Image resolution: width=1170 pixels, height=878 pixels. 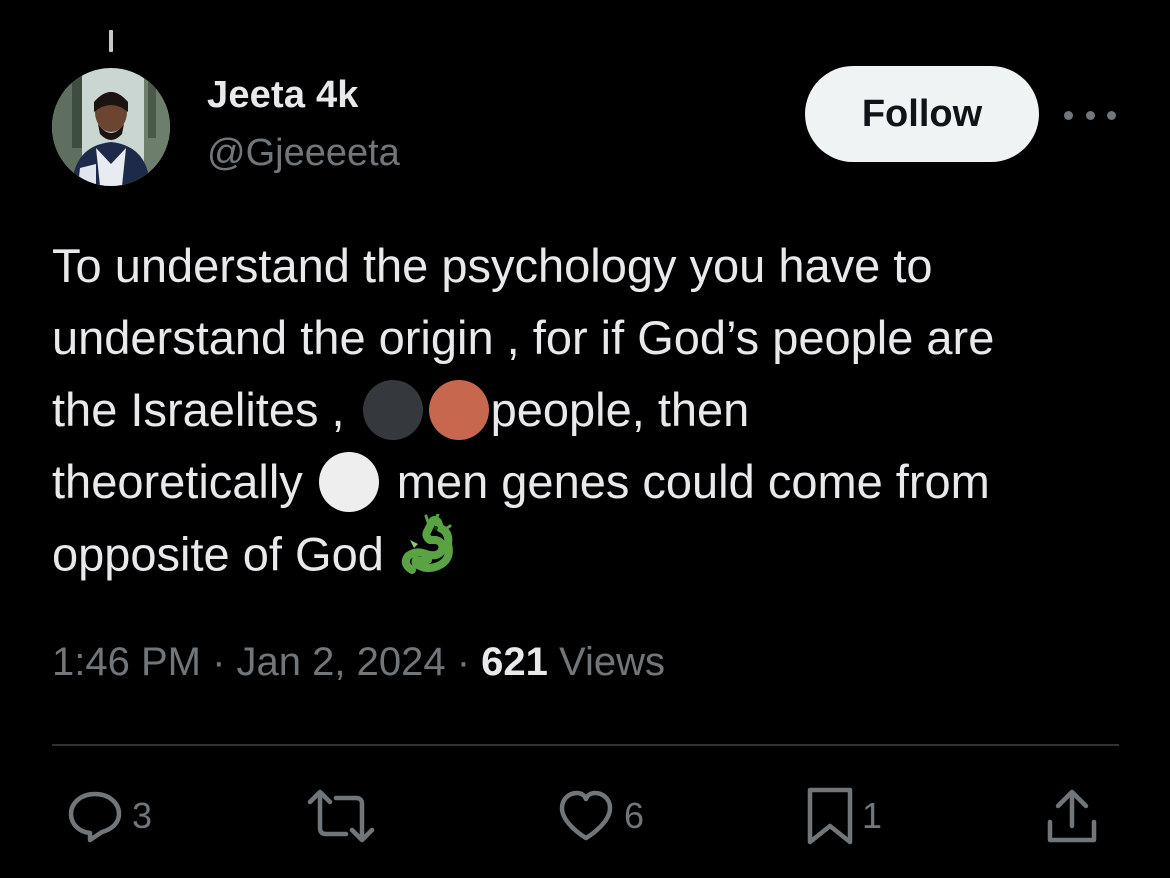 I want to click on bookmark-button: 1, so click(x=844, y=816).